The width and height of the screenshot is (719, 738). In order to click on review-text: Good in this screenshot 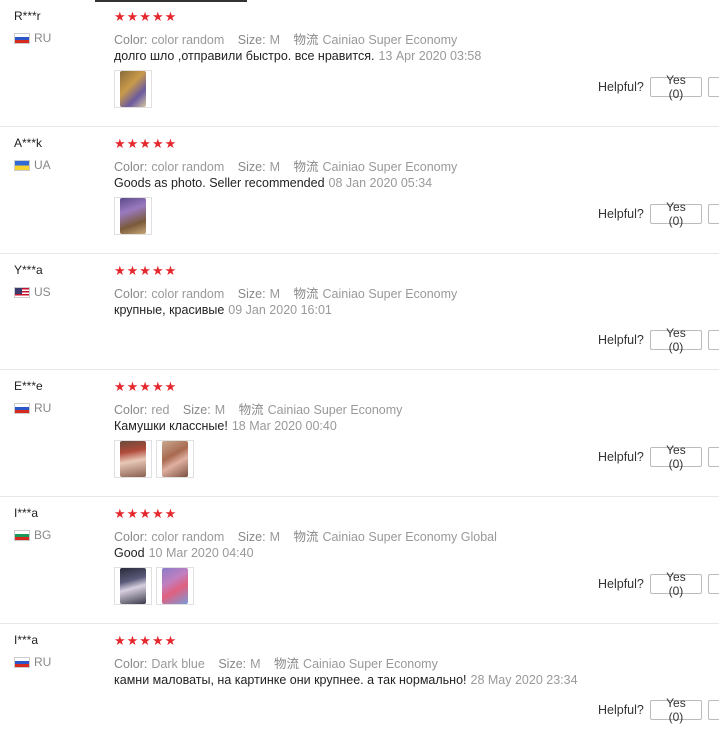, I will do `click(129, 553)`.